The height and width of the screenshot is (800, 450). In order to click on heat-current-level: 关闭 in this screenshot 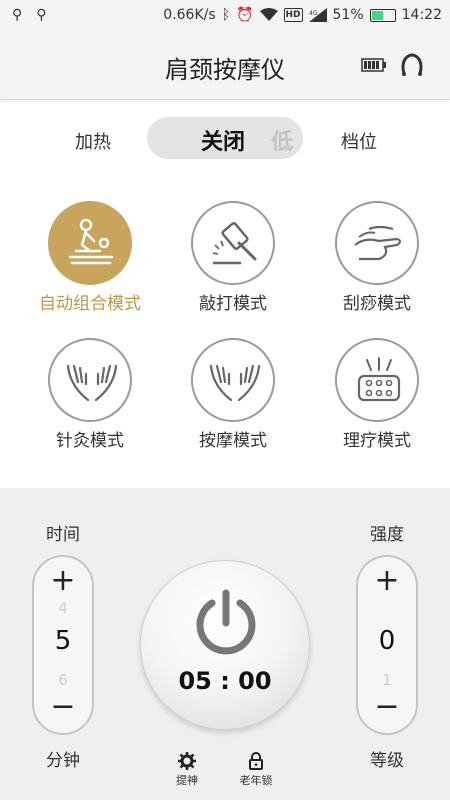, I will do `click(223, 142)`.